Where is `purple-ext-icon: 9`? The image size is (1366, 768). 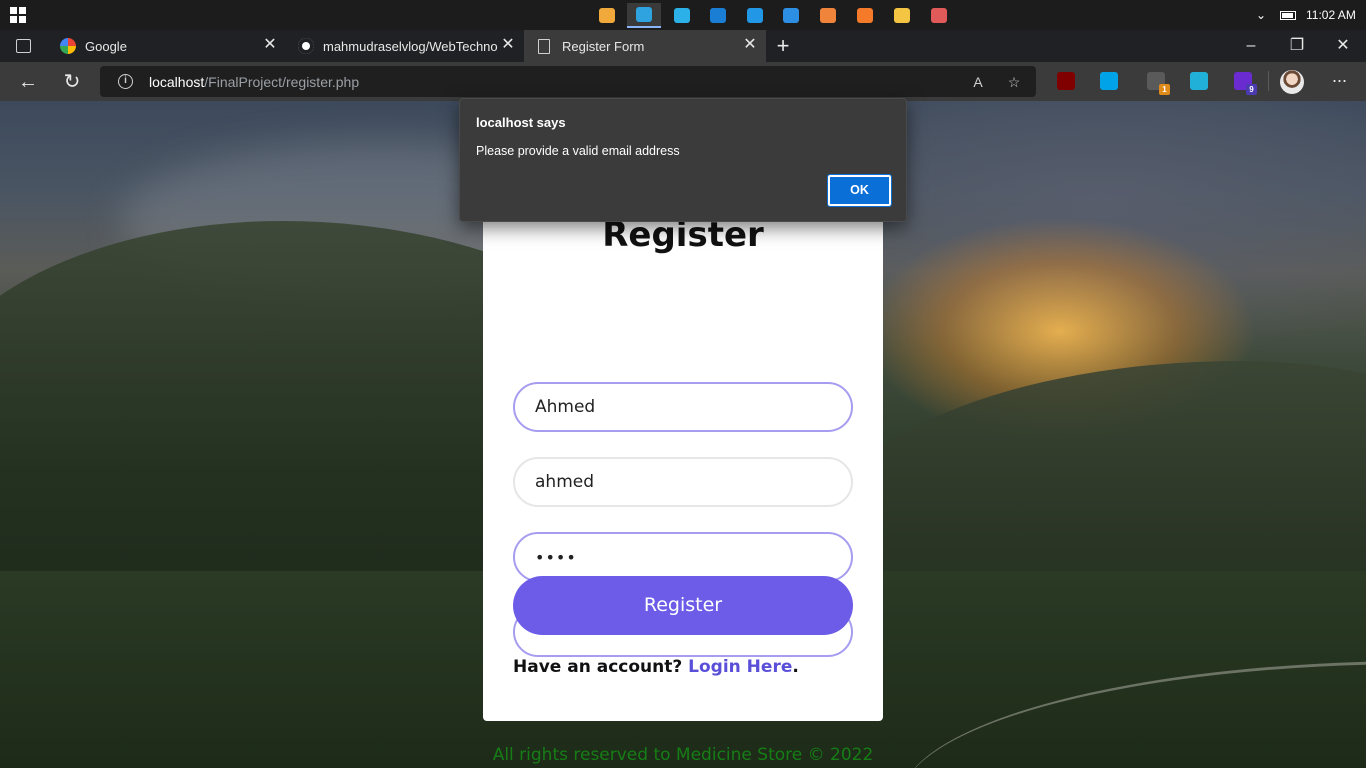
purple-ext-icon: 9 is located at coordinates (1245, 83).